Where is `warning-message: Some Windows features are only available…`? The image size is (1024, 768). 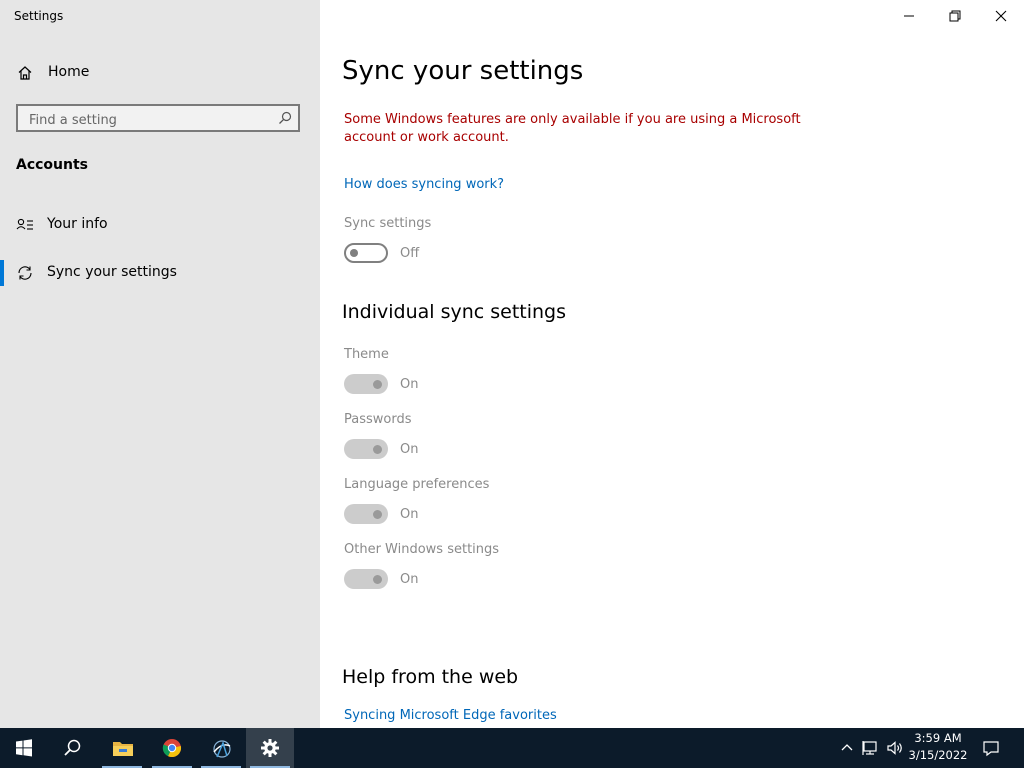 warning-message: Some Windows features are only available… is located at coordinates (572, 128).